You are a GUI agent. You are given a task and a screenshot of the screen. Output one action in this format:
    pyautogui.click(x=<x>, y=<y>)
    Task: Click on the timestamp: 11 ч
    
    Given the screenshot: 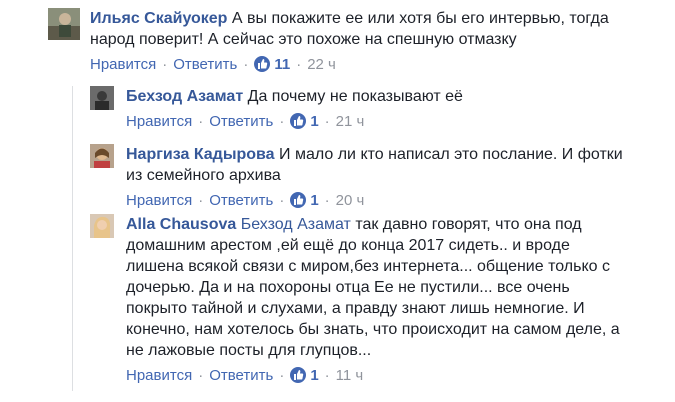 What is the action you would take?
    pyautogui.click(x=350, y=376)
    